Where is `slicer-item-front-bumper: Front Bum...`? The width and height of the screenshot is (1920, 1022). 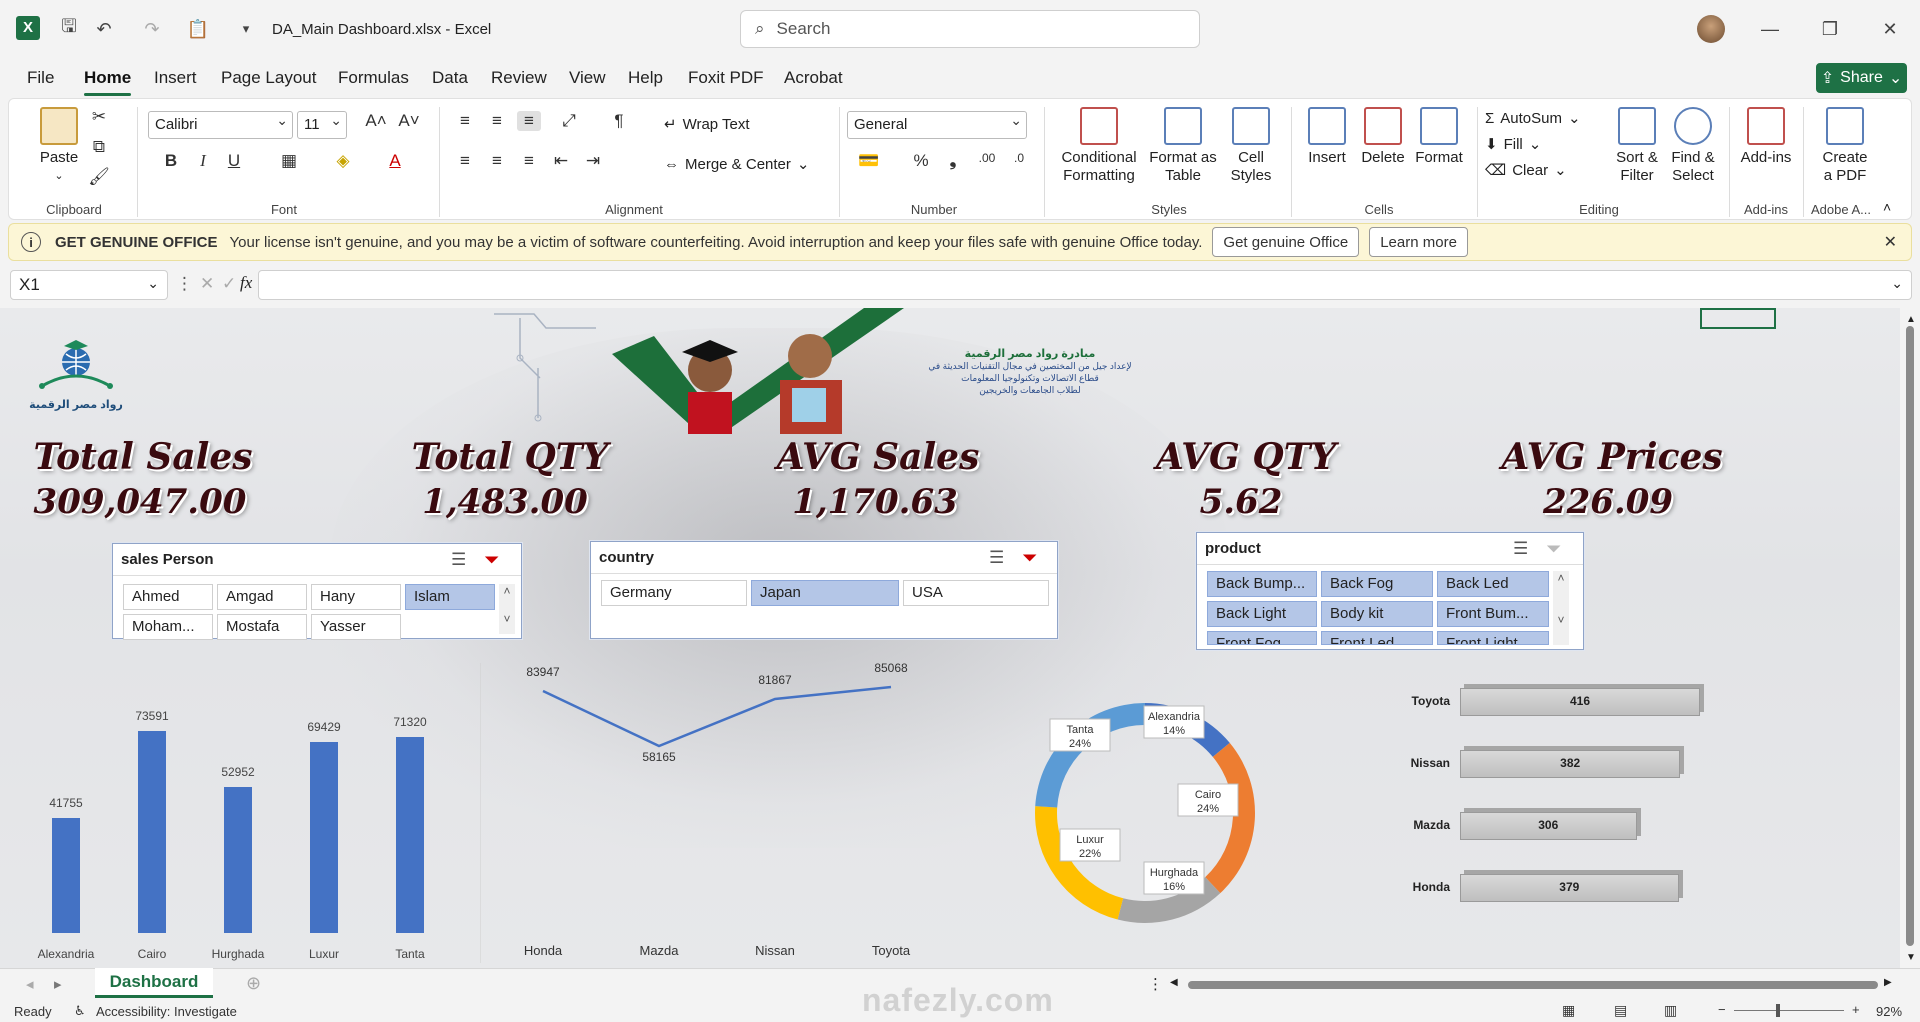 slicer-item-front-bumper: Front Bum... is located at coordinates (1493, 614).